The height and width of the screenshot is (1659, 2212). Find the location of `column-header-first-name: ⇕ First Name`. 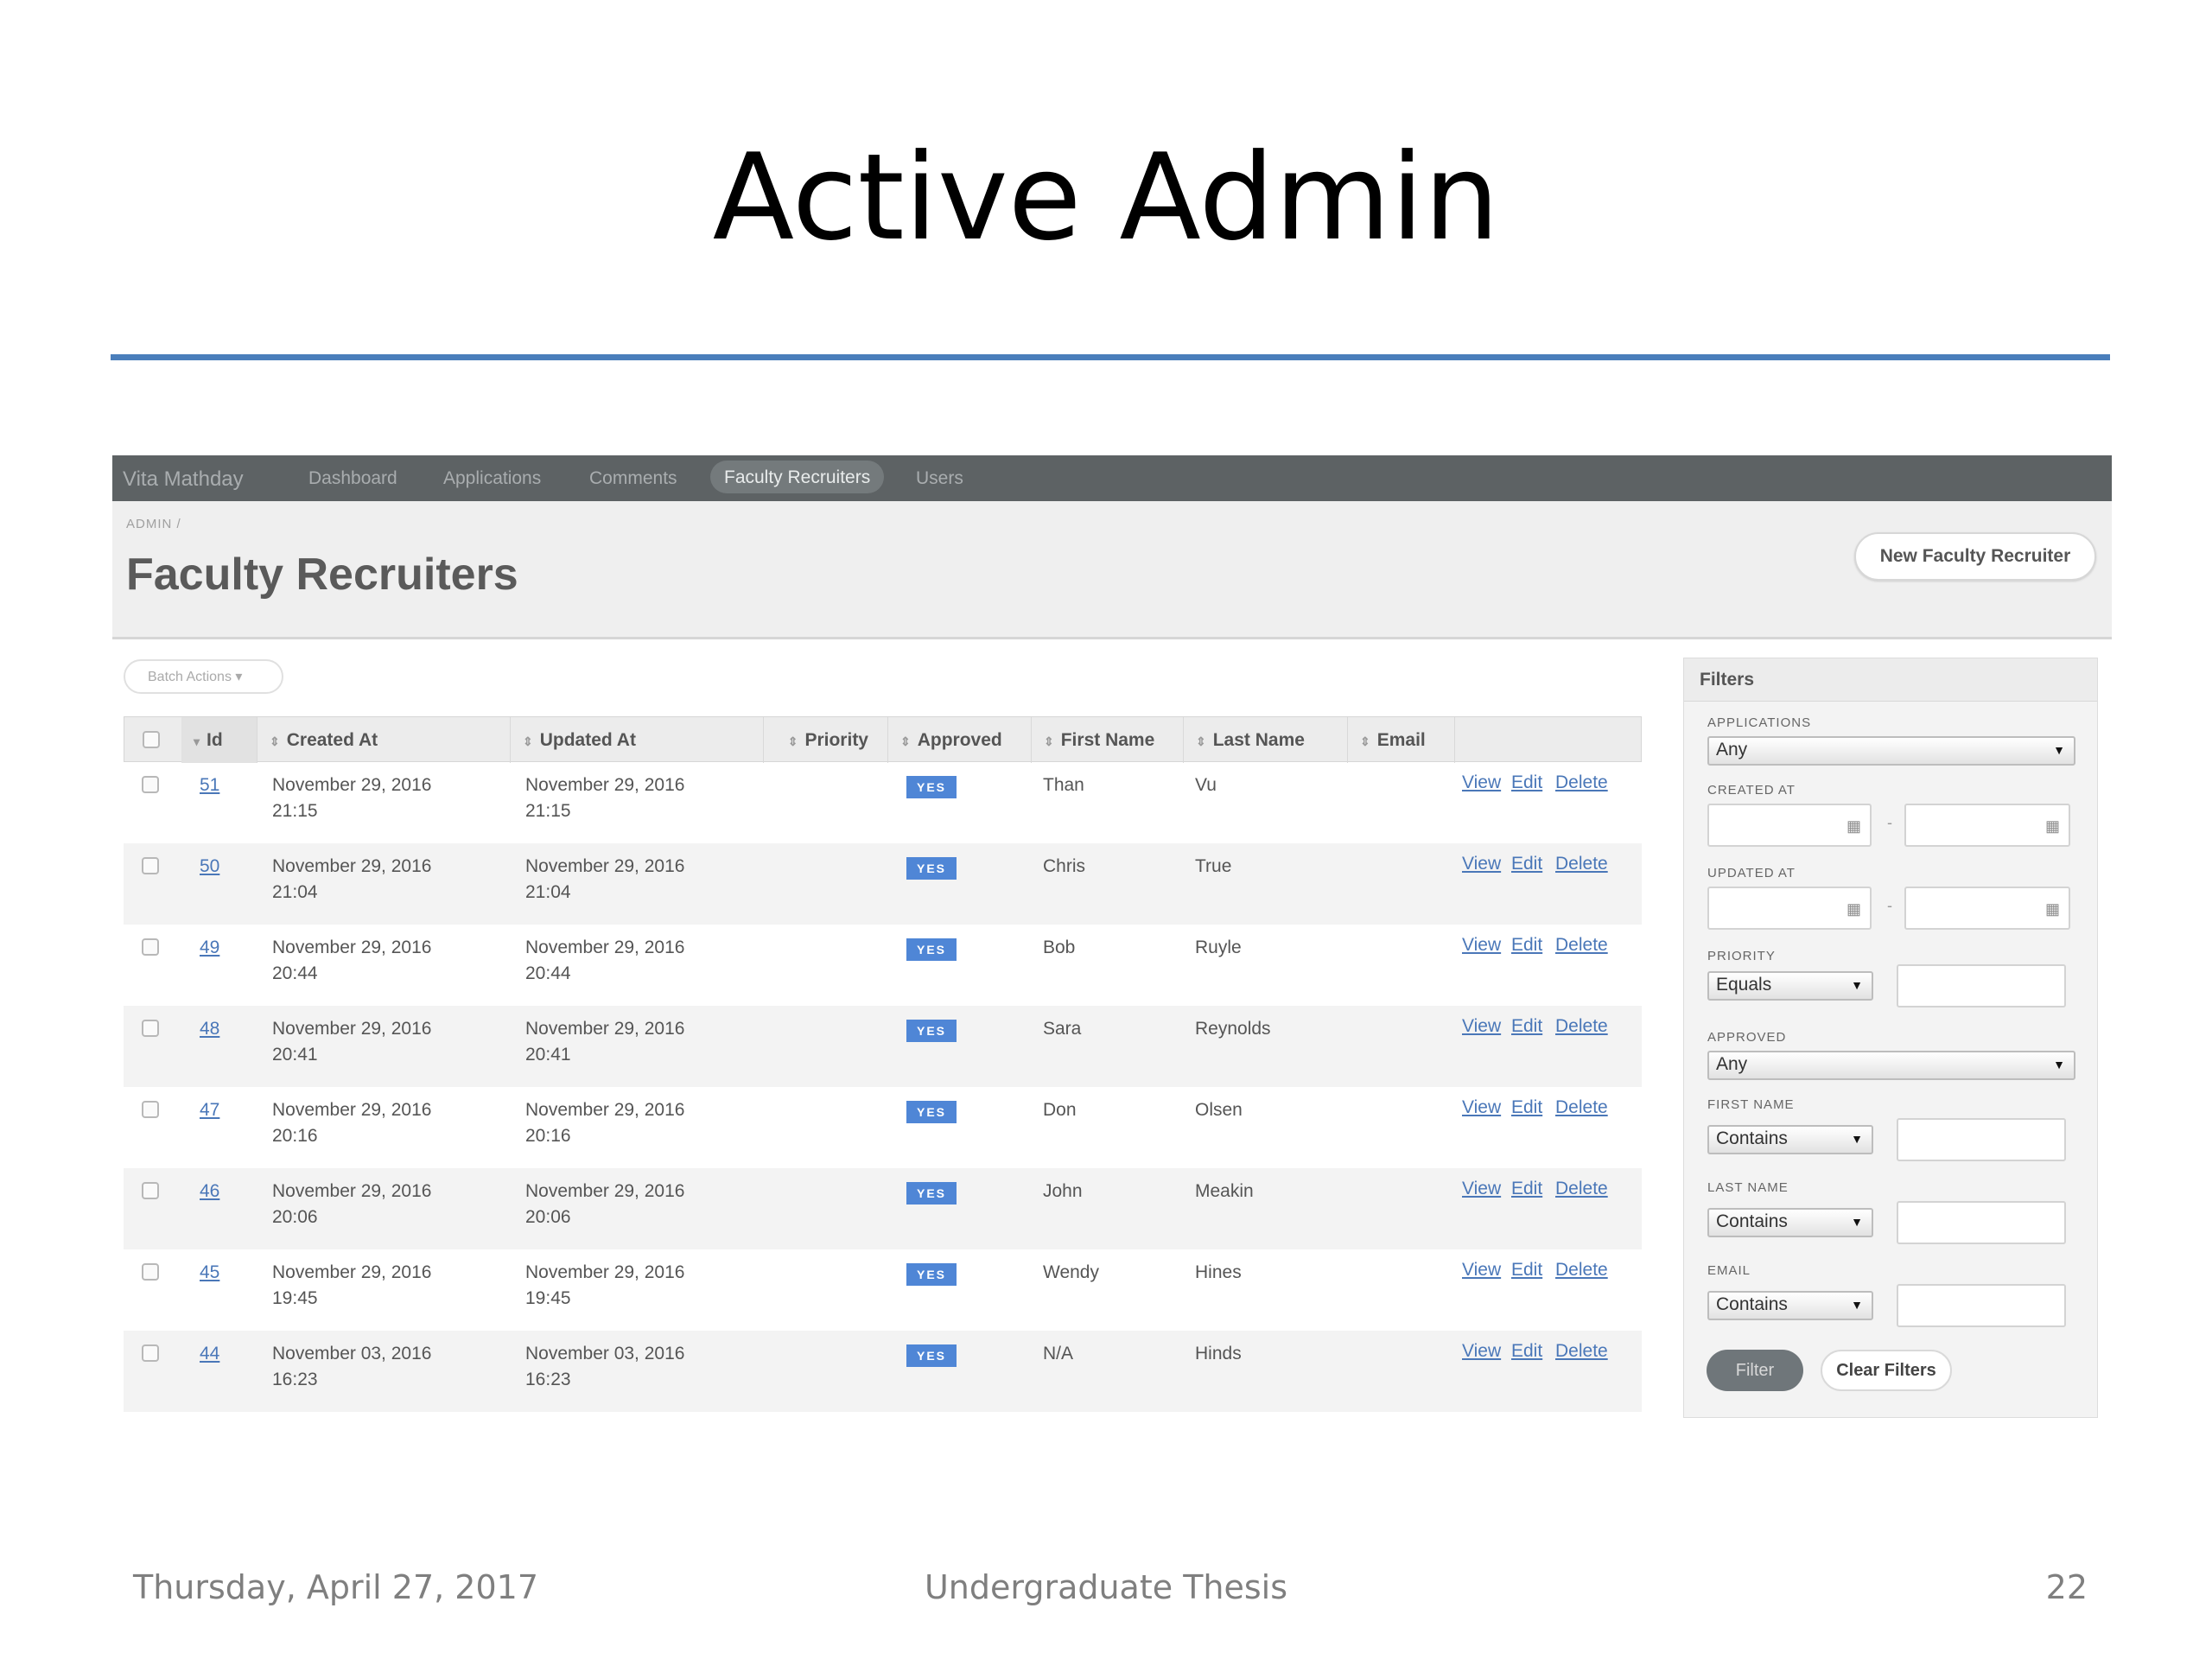

column-header-first-name: ⇕ First Name is located at coordinates (1108, 740).